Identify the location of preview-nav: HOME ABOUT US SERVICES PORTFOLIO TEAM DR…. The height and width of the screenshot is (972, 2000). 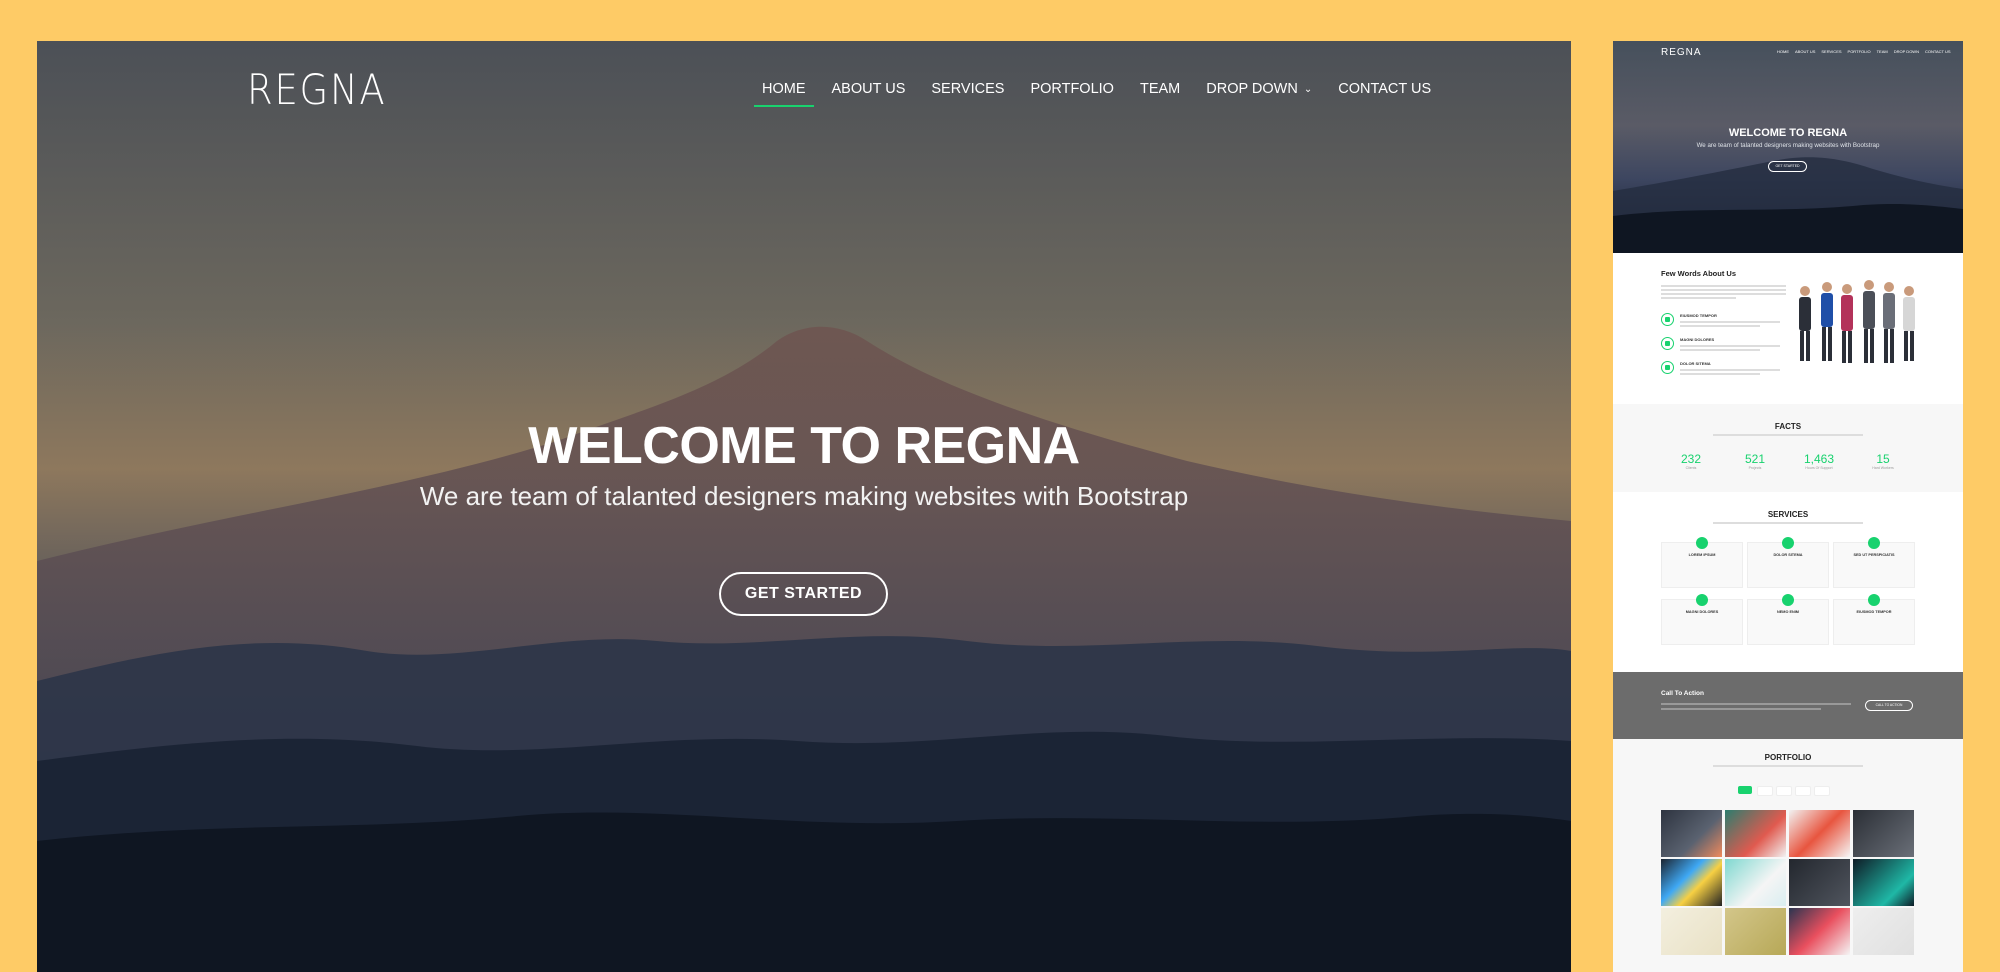
(1867, 51).